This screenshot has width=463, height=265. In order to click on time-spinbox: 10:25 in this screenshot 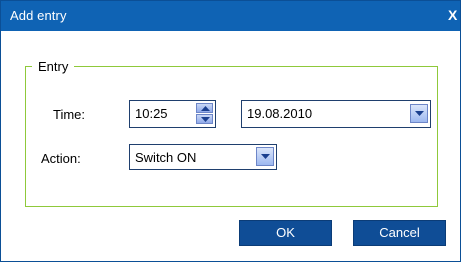, I will do `click(172, 114)`.